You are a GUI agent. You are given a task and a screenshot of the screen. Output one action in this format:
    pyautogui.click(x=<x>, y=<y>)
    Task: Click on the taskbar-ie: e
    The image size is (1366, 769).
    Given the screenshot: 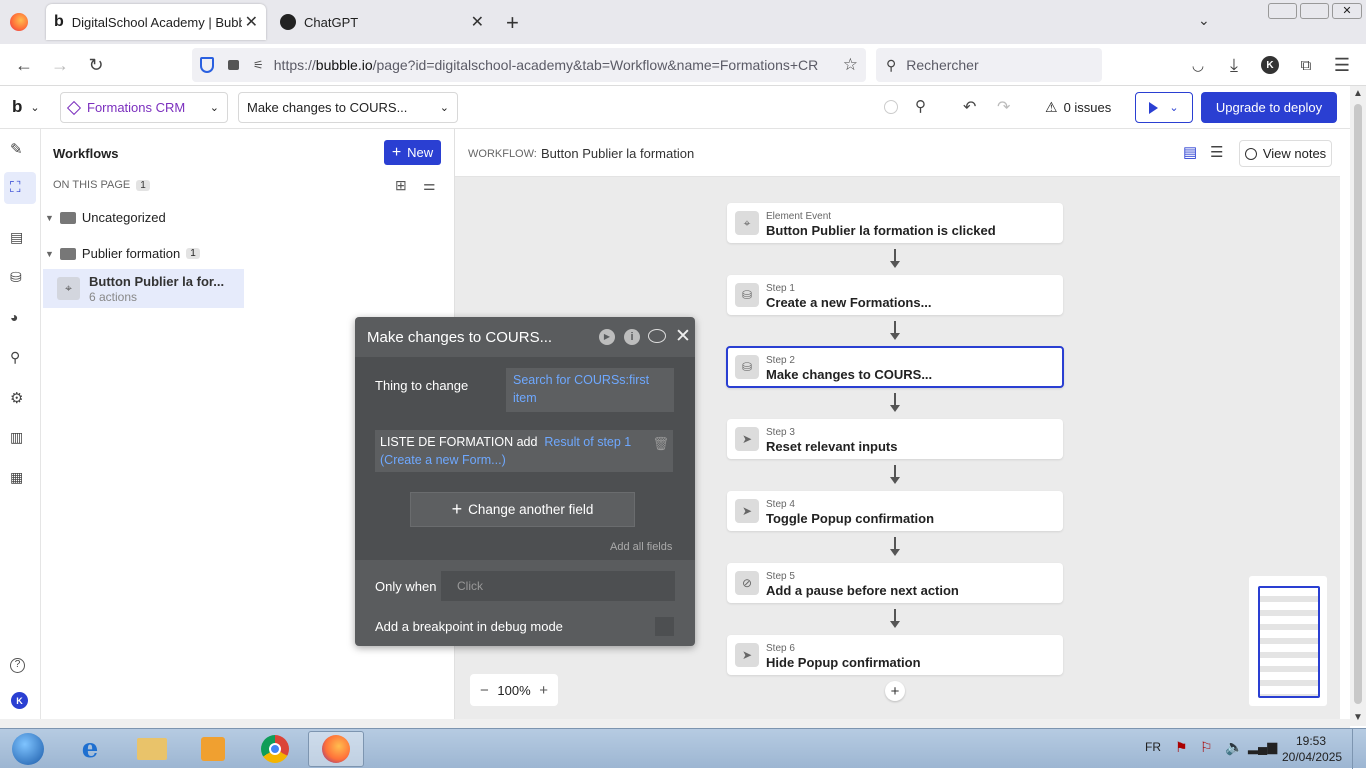 What is the action you would take?
    pyautogui.click(x=90, y=749)
    